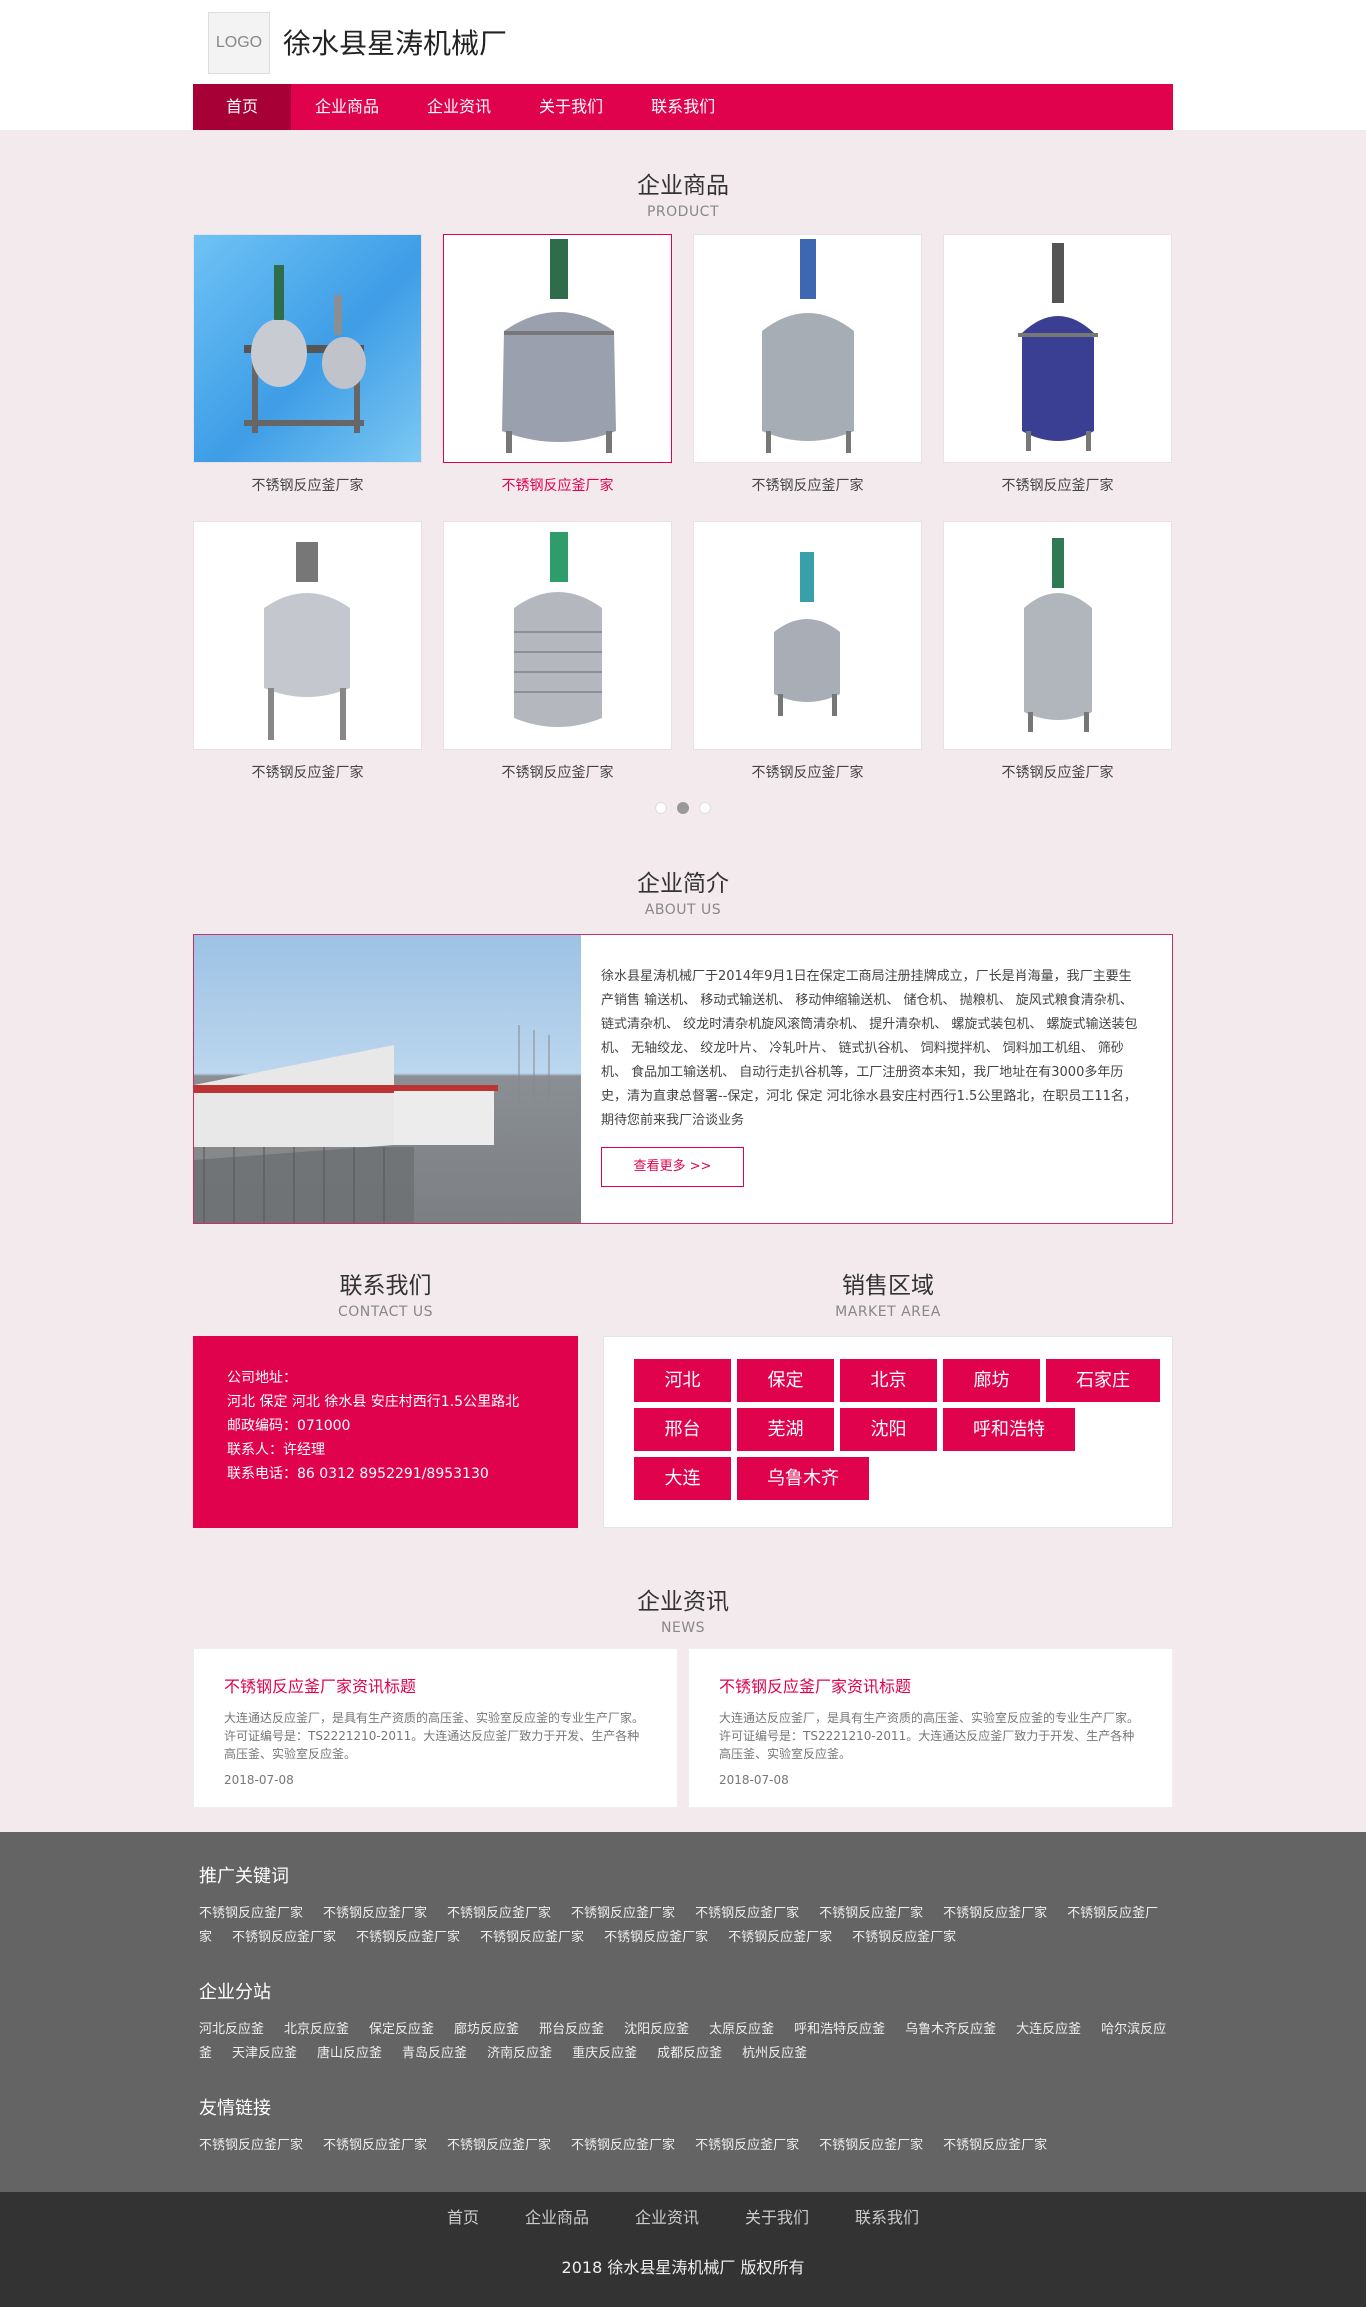  Describe the element at coordinates (571, 2029) in the screenshot. I see `branch-link: 邢台反应釜` at that location.